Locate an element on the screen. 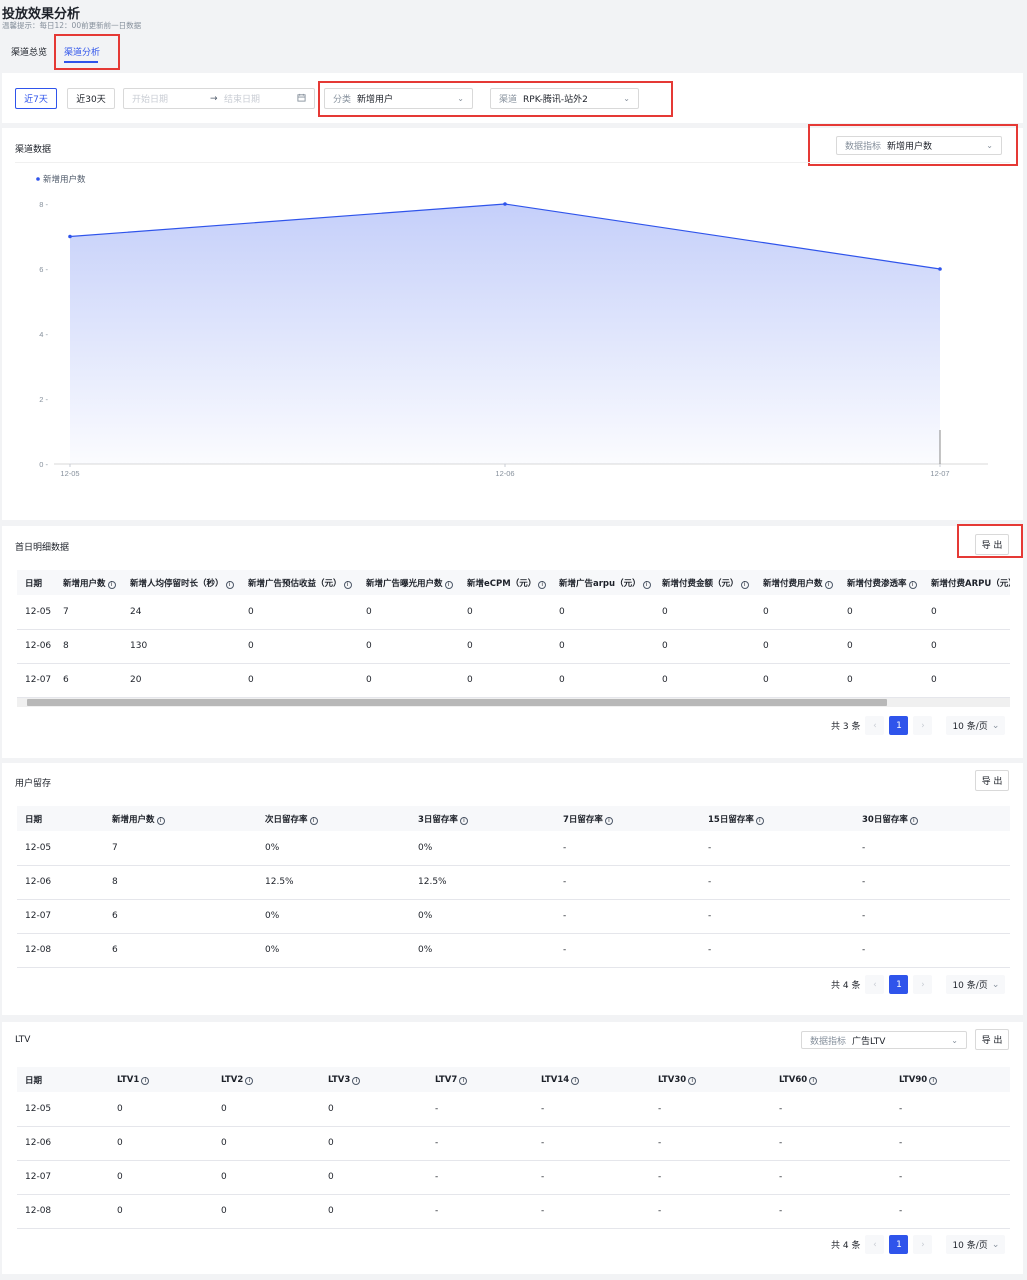 The height and width of the screenshot is (1280, 1027). table-cell: 0% is located at coordinates (333, 950).